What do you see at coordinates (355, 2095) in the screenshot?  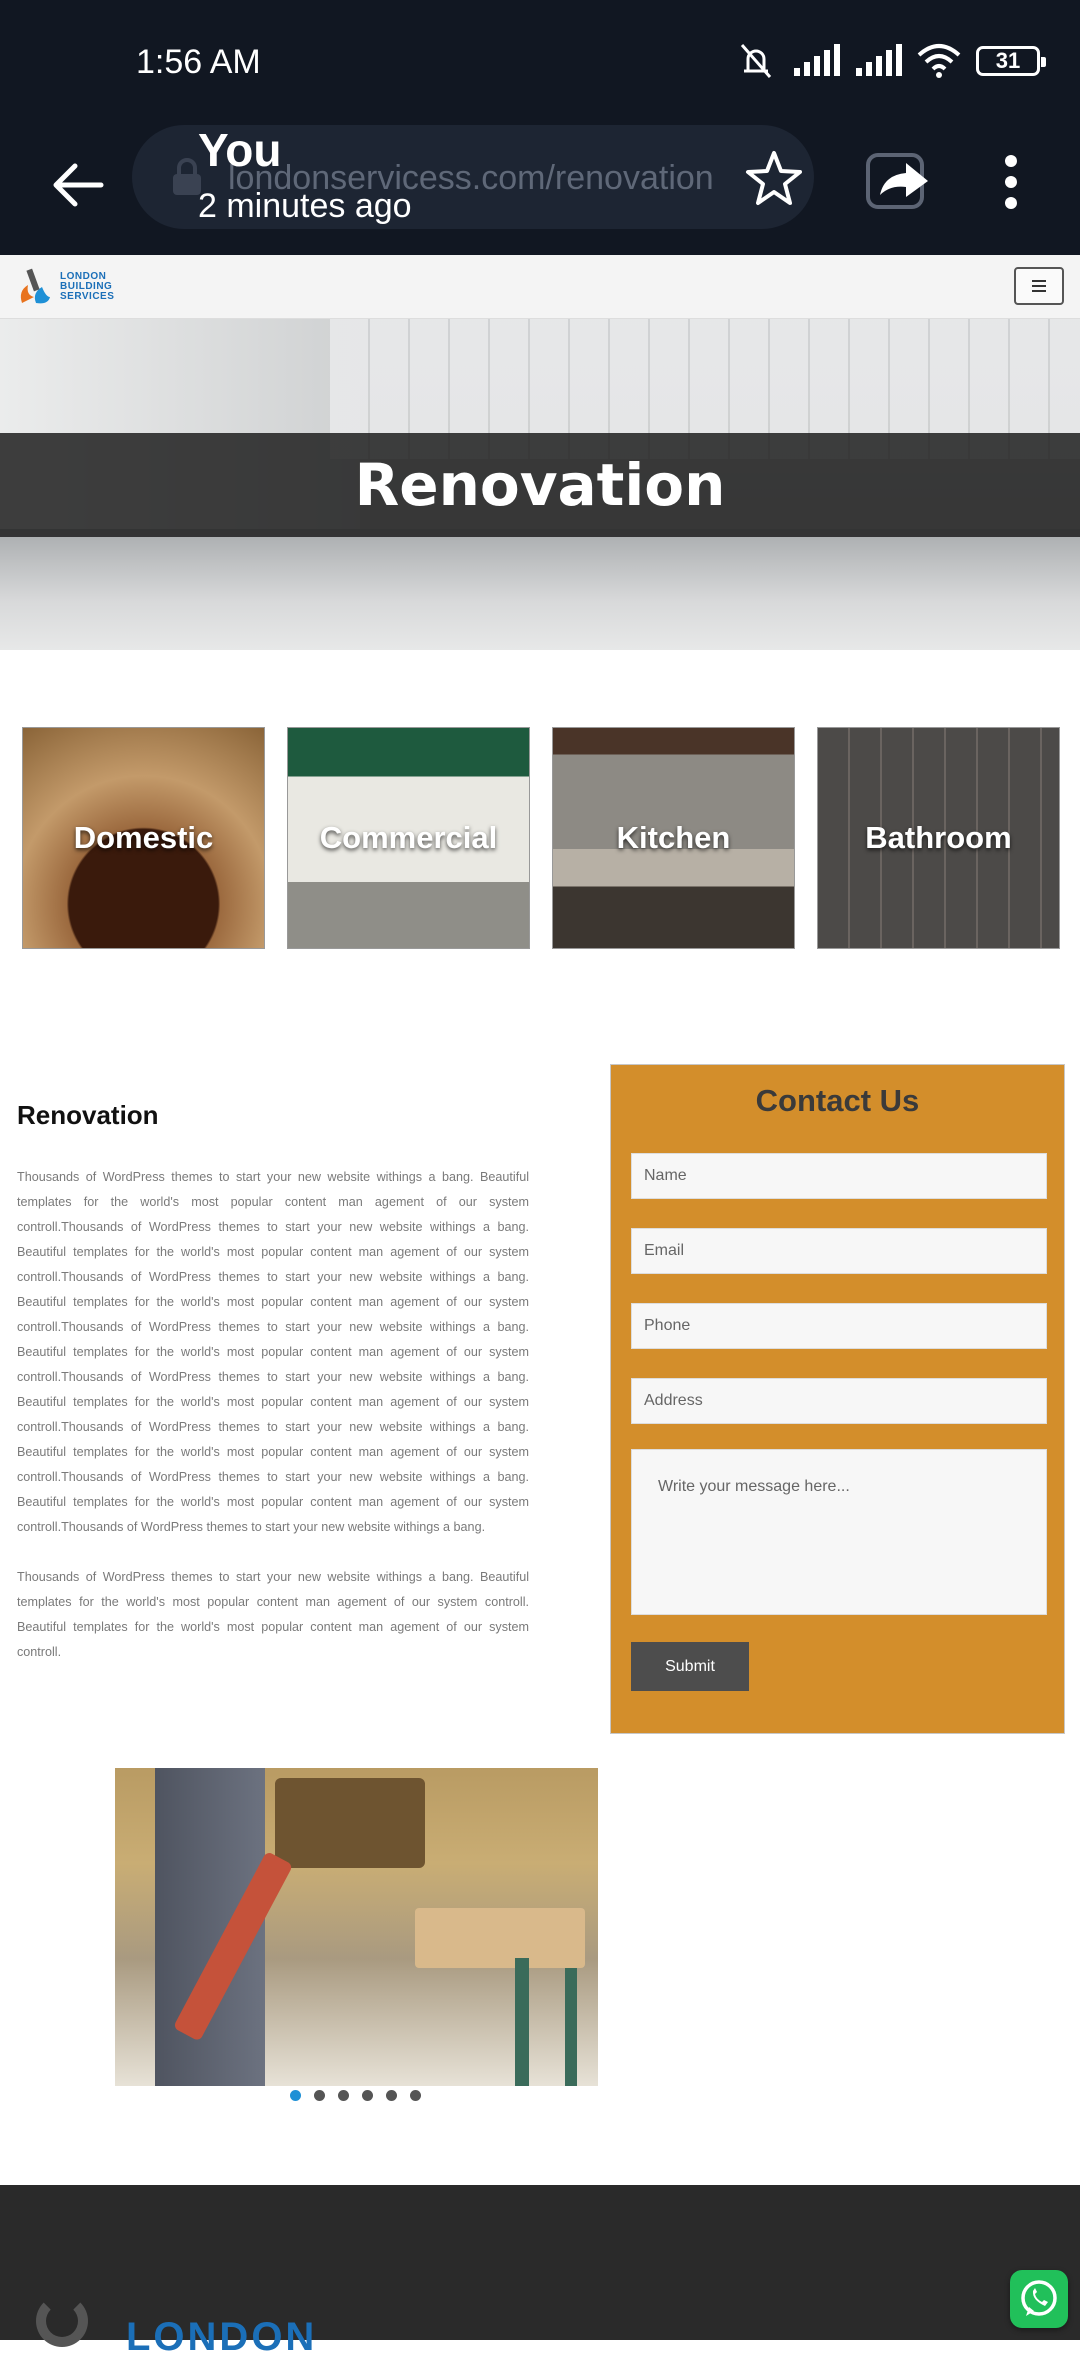 I see `slider-dots` at bounding box center [355, 2095].